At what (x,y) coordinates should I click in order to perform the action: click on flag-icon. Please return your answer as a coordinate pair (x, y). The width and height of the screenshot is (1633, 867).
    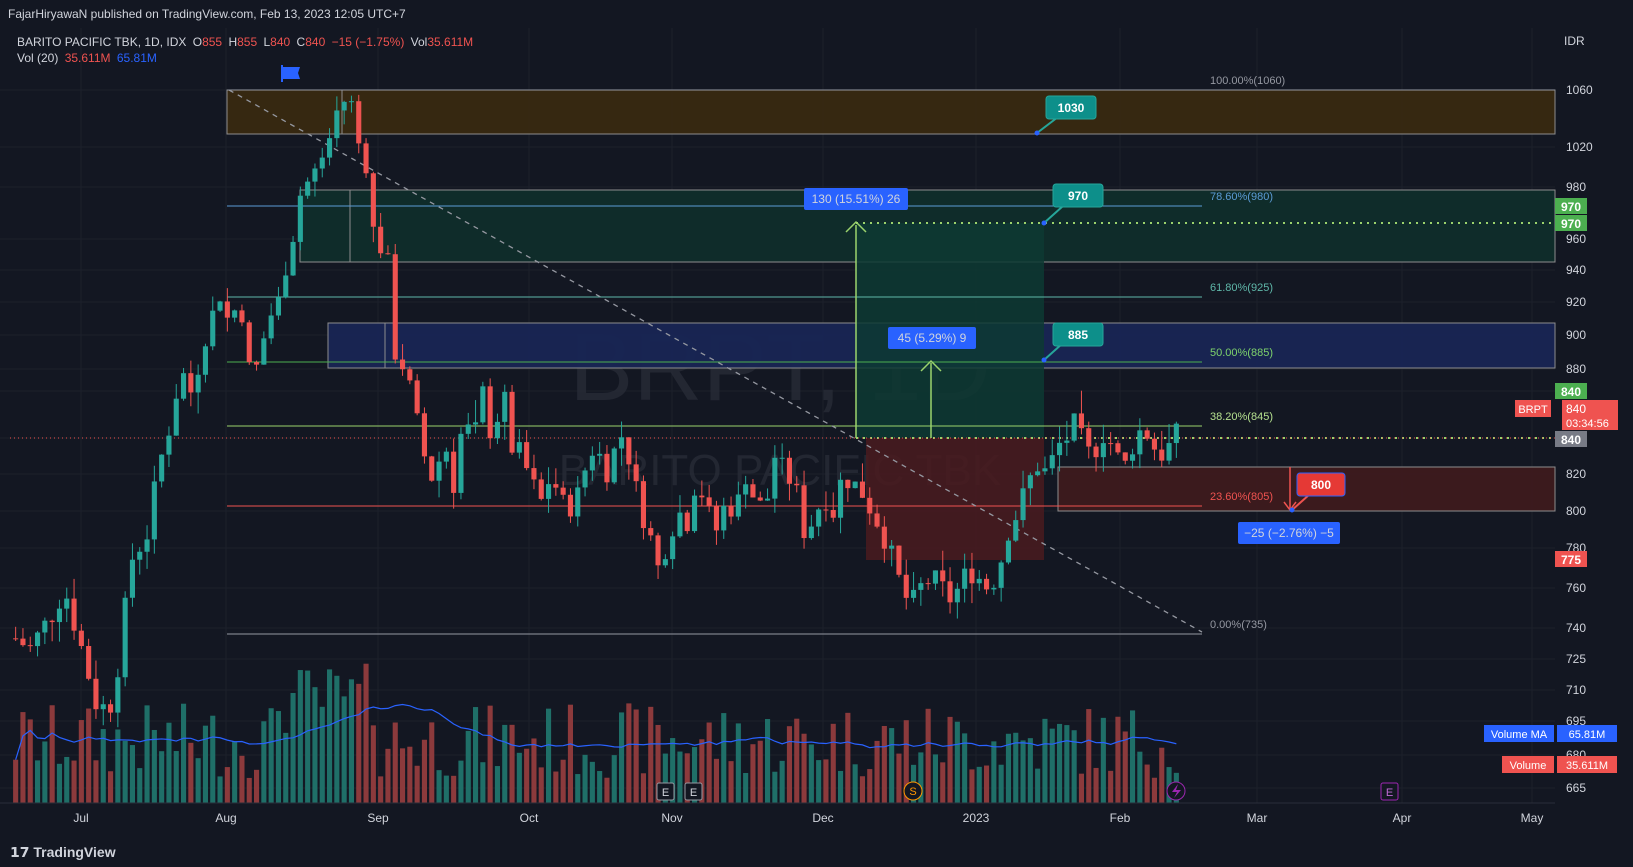
    Looking at the image, I should click on (291, 73).